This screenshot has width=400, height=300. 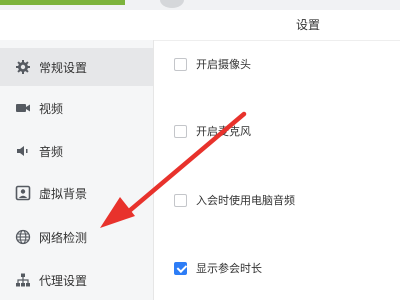 I want to click on gear-icon, so click(x=23, y=67).